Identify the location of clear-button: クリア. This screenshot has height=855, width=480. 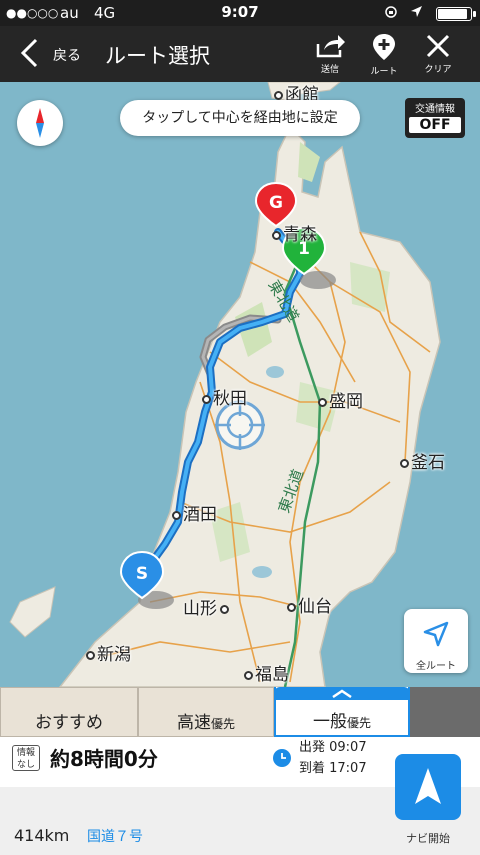
(438, 55).